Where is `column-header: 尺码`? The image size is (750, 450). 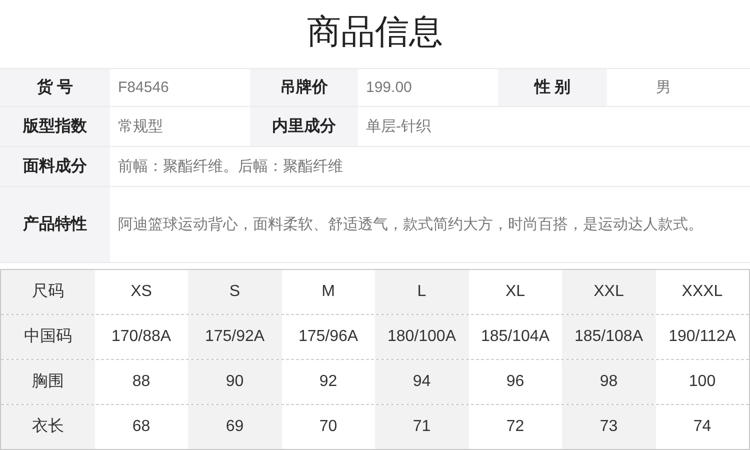
column-header: 尺码 is located at coordinates (47, 292).